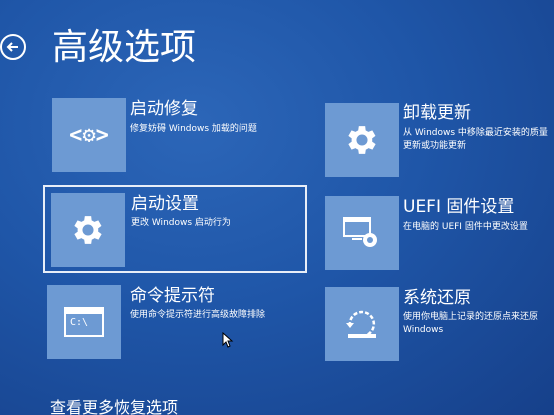 The image size is (554, 415). What do you see at coordinates (177, 323) in the screenshot?
I see `option-command-prompt: C:\ 命令提示符 使用命令提示符进行高级故障排除` at bounding box center [177, 323].